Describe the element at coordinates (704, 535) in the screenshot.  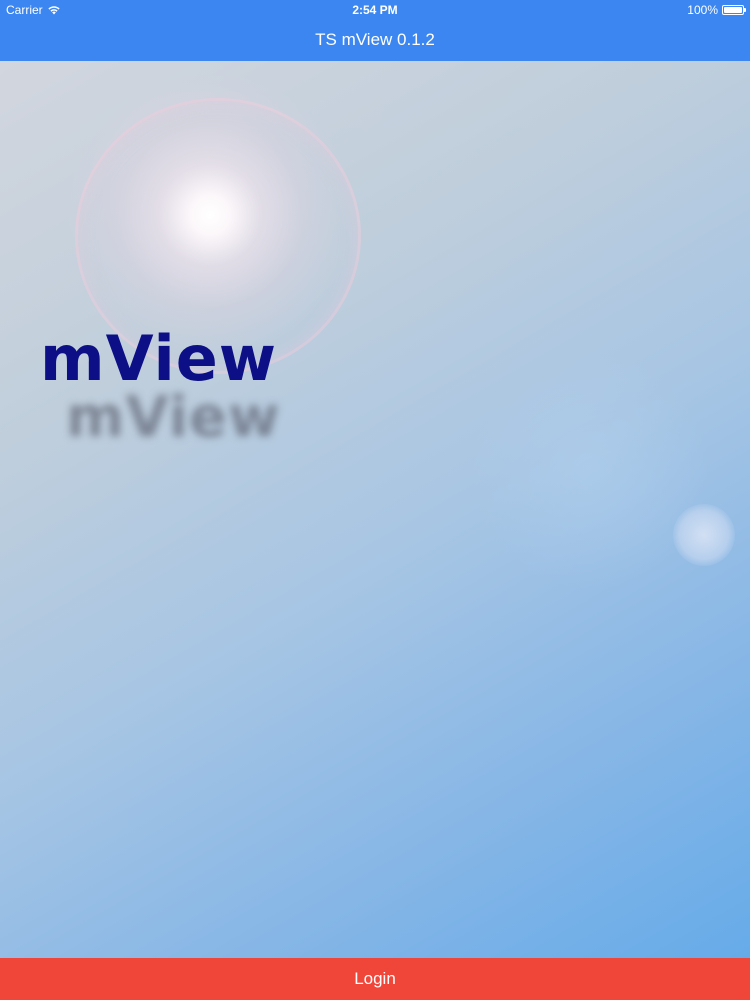
I see `lens-flare-dot` at that location.